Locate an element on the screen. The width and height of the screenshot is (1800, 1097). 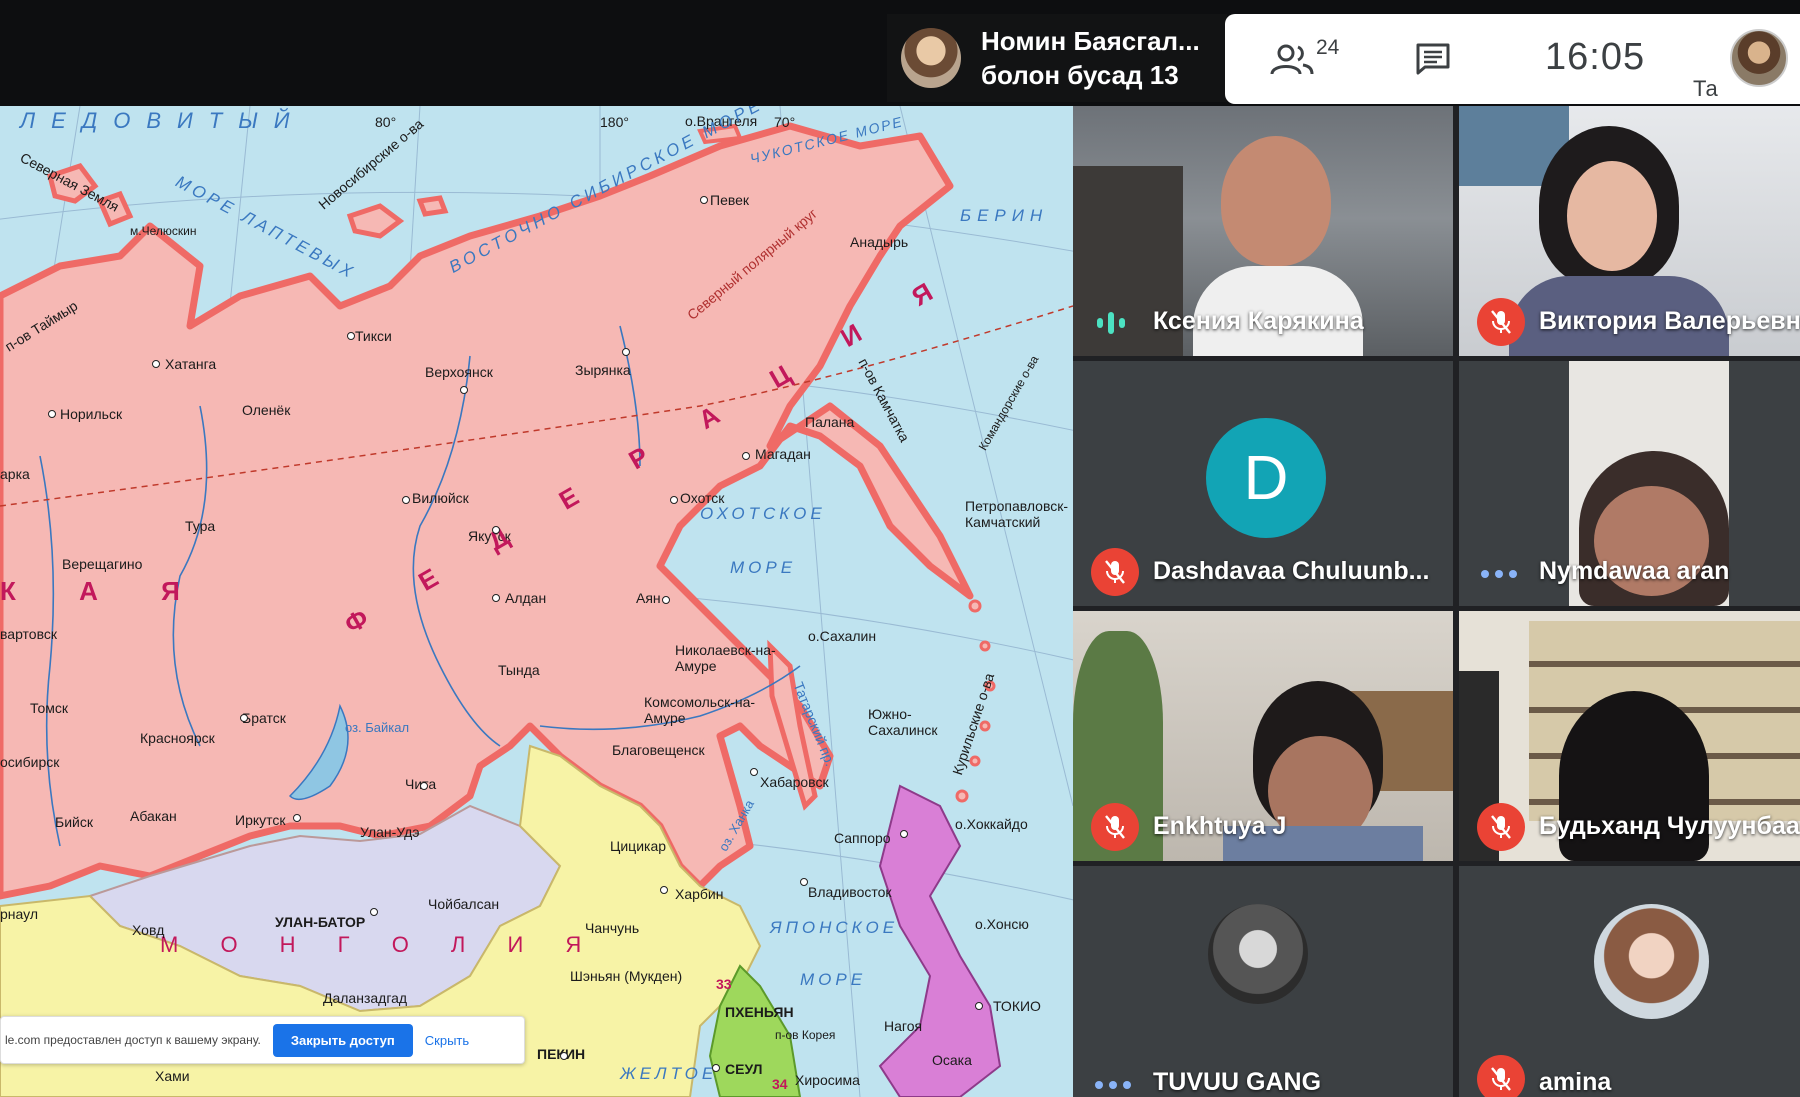
city-blagoveshchensk: Благовещенск is located at coordinates (658, 750).